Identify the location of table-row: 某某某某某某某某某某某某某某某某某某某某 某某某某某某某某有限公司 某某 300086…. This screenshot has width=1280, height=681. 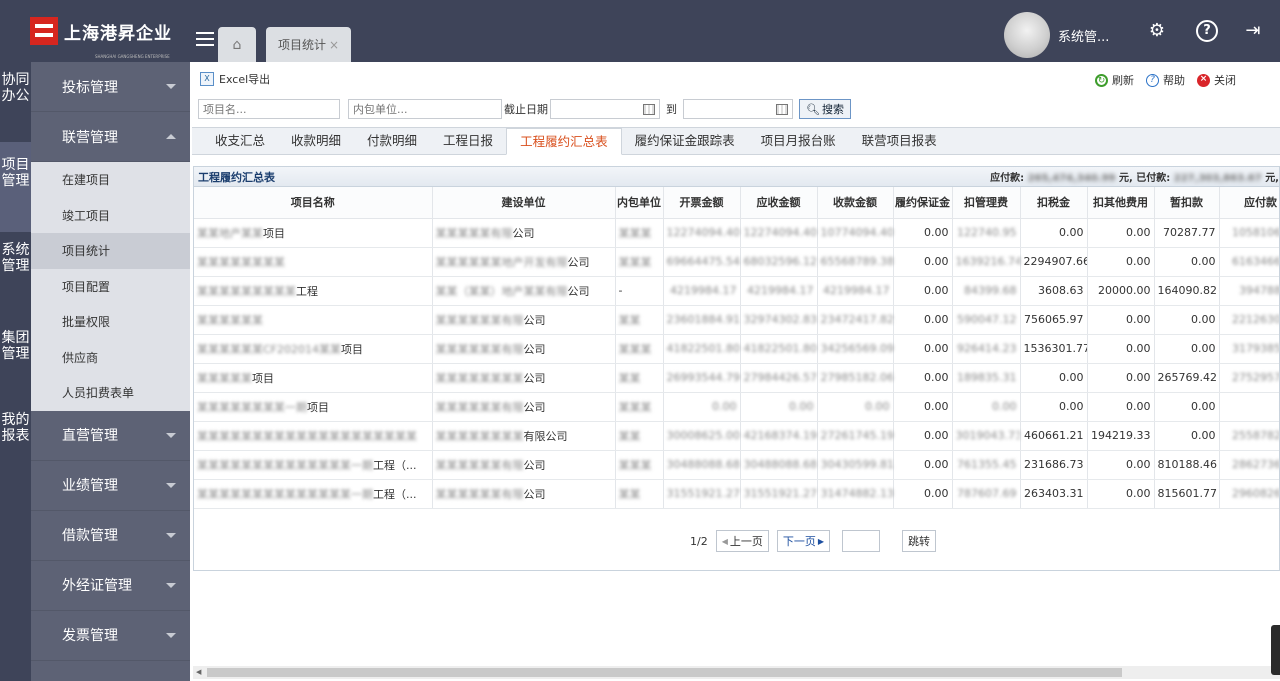
(736, 436).